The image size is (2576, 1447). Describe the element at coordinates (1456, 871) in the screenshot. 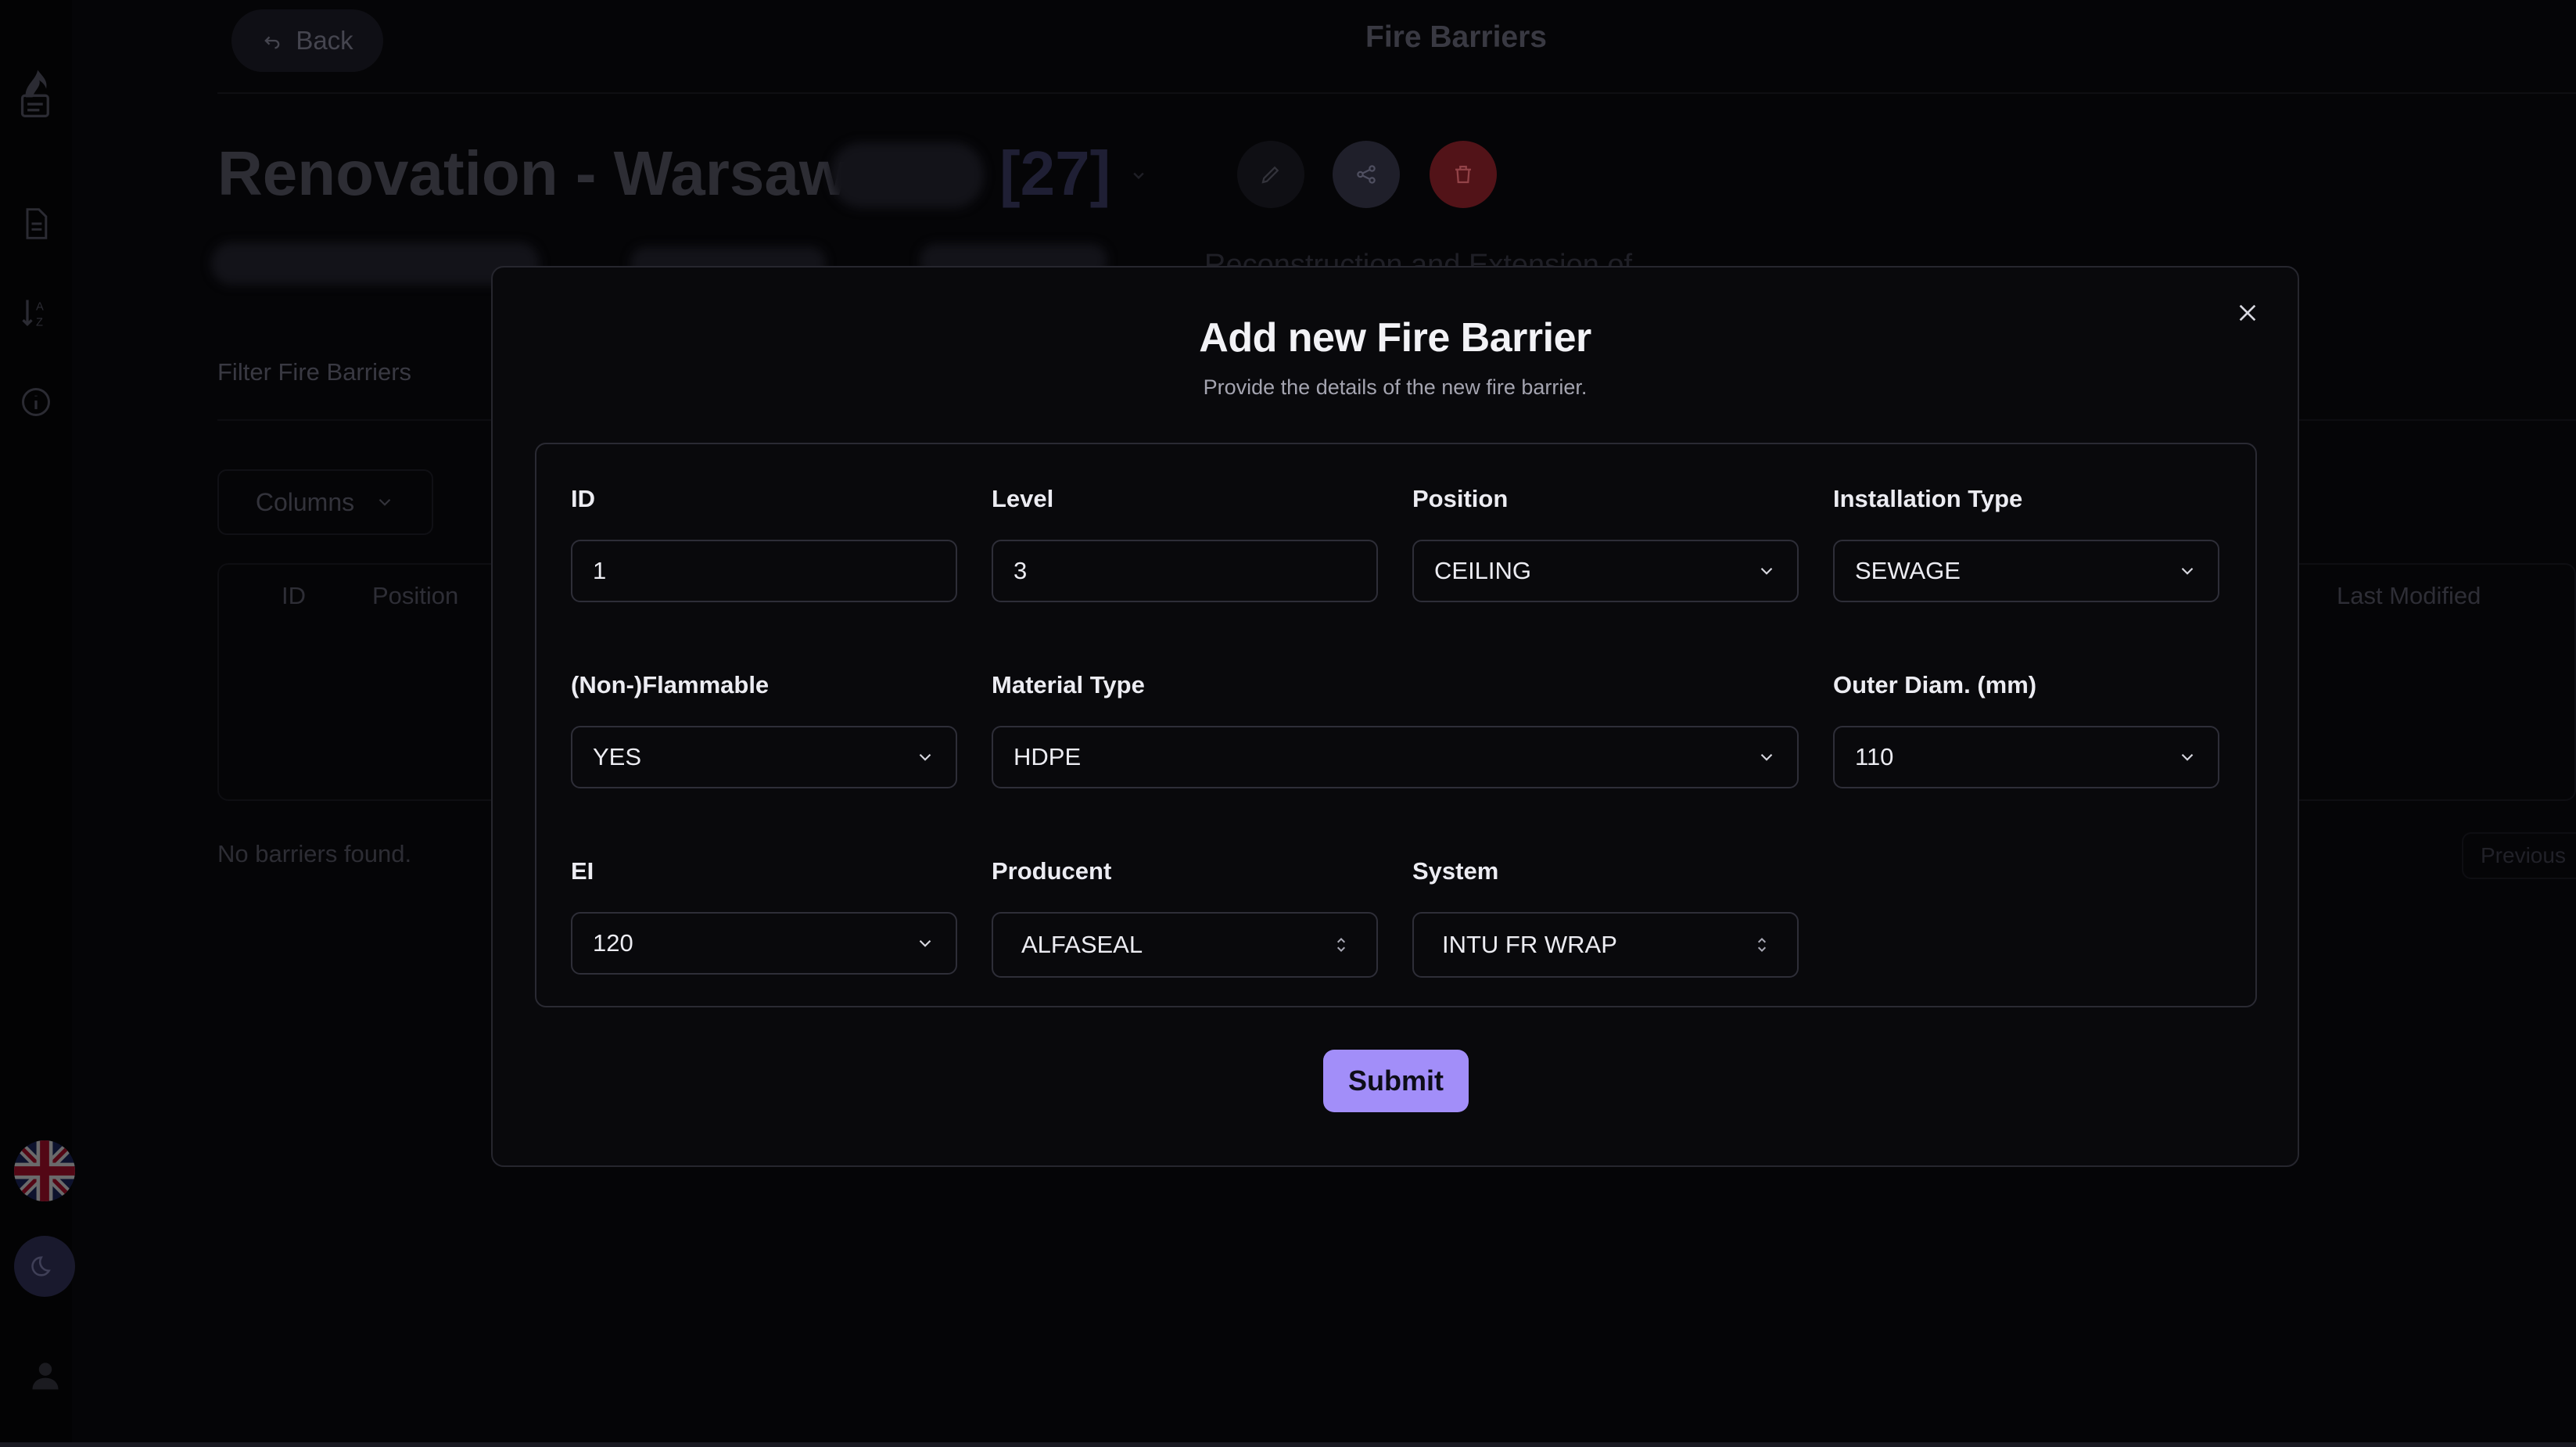

I see `system-label: System` at that location.